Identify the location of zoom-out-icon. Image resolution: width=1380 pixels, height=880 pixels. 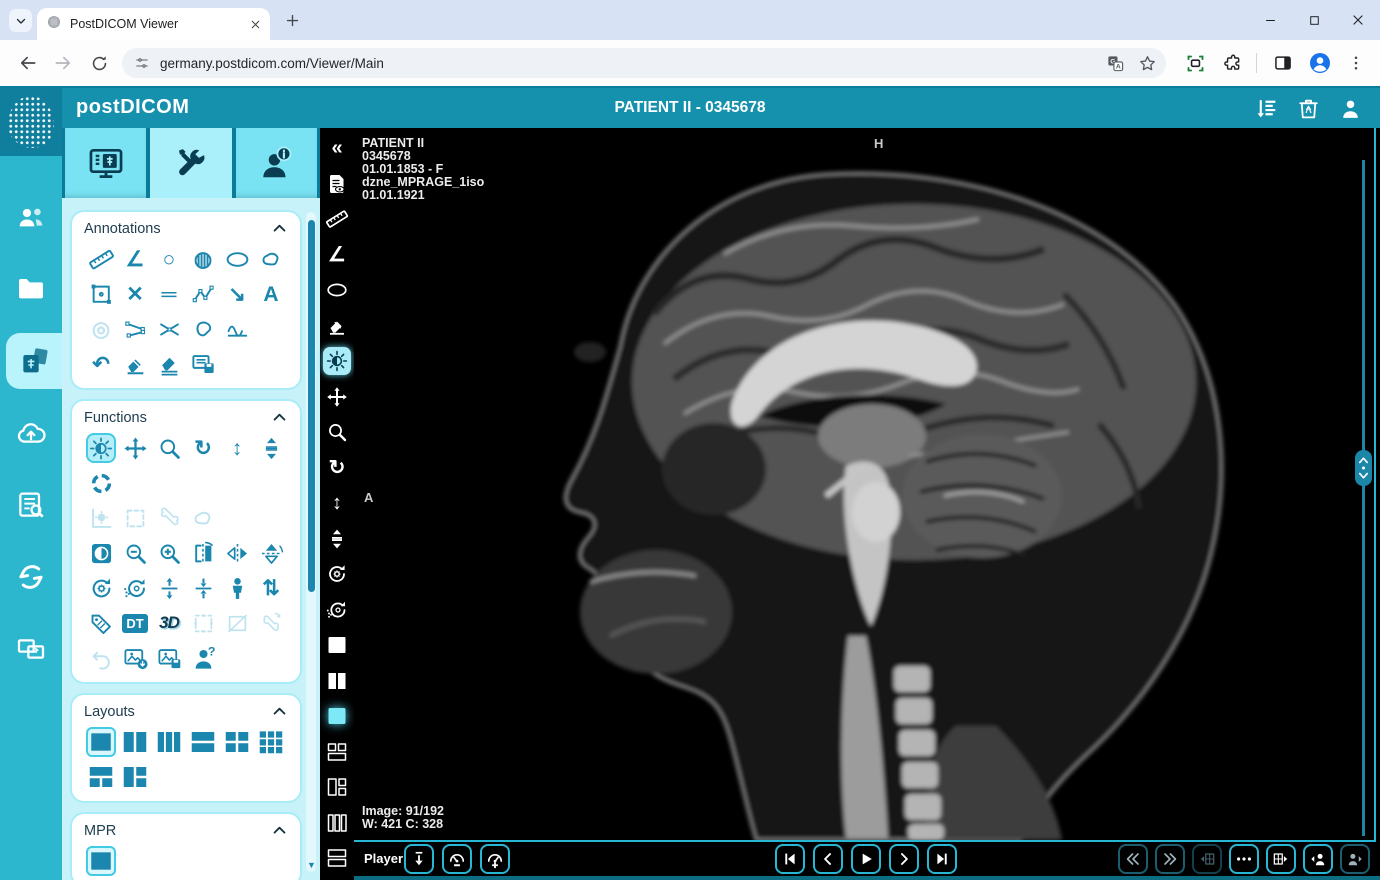
(135, 553).